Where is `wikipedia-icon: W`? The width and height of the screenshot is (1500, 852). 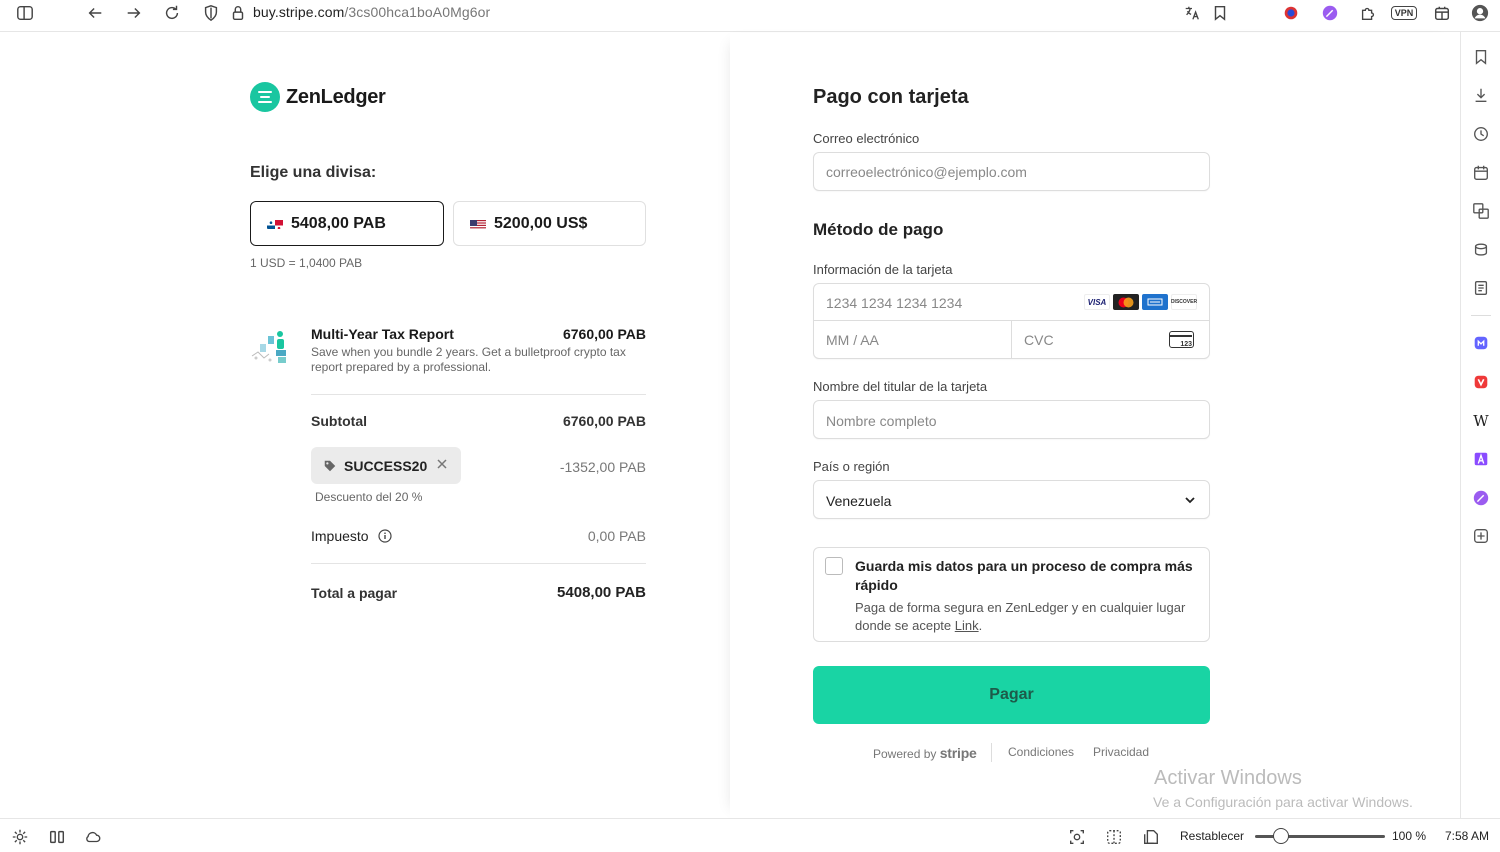
wikipedia-icon: W is located at coordinates (1481, 421).